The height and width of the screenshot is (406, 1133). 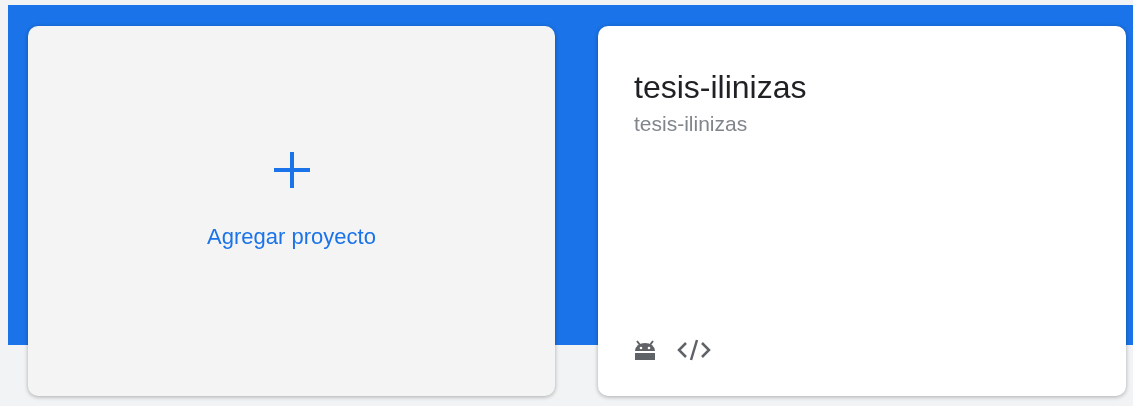 I want to click on project-id: tesis-ilinizas, so click(x=691, y=124).